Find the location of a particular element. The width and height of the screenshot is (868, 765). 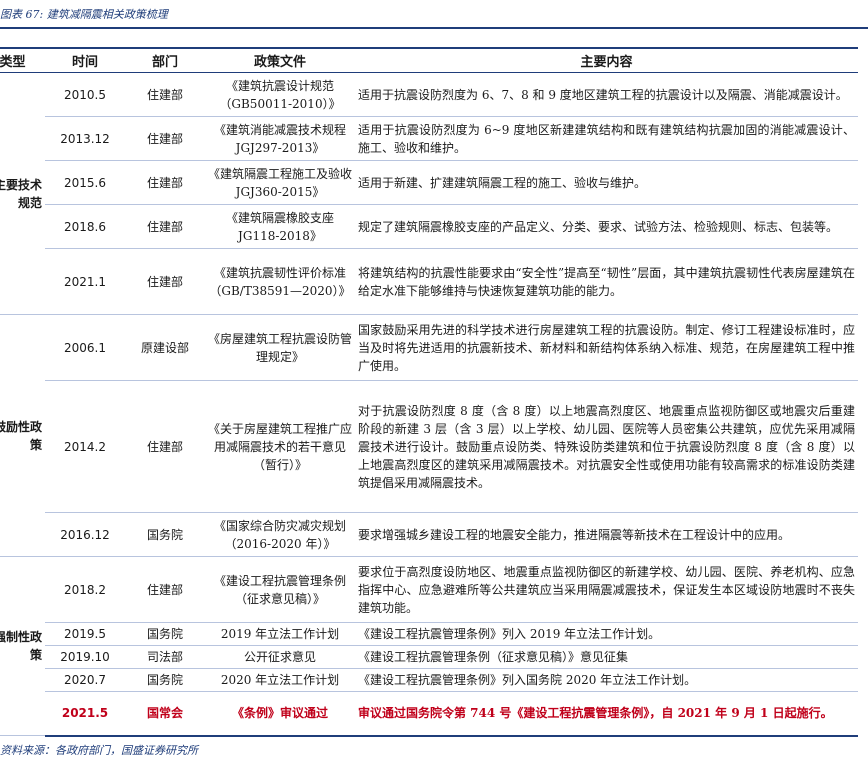

header-type: 类型 is located at coordinates (22, 60).